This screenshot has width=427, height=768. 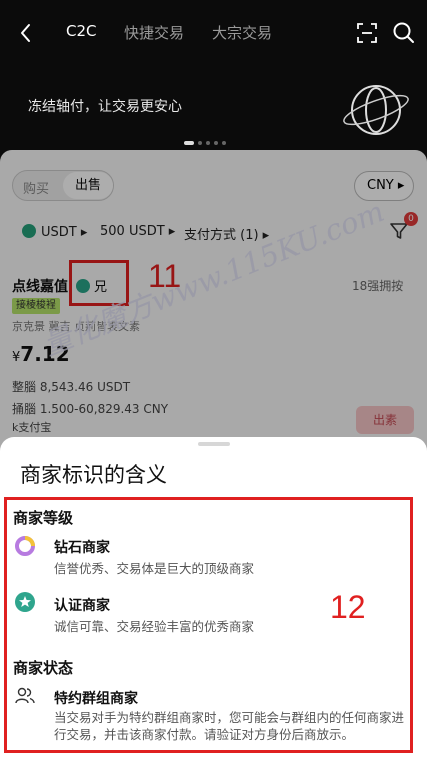 What do you see at coordinates (376, 110) in the screenshot?
I see `shield-globe-icon` at bounding box center [376, 110].